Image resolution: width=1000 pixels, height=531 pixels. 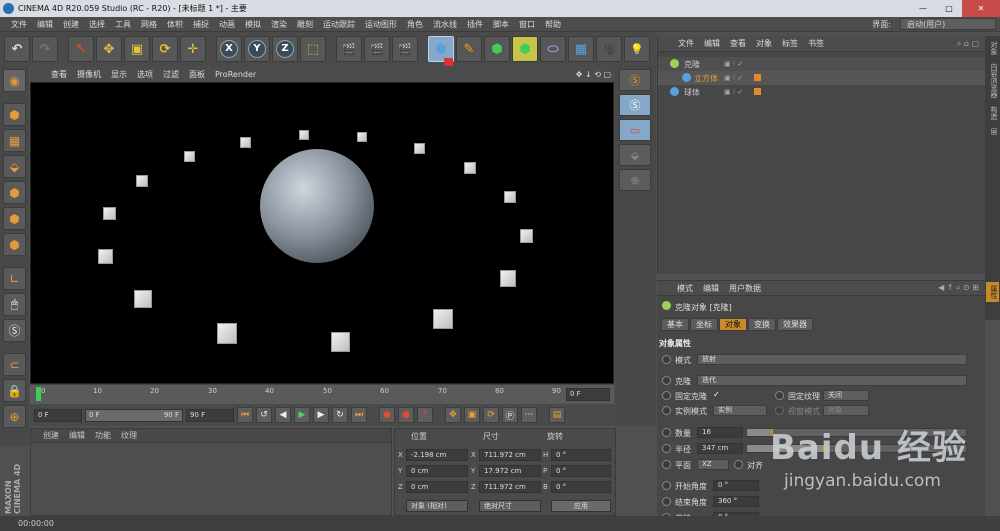 What do you see at coordinates (425, 415) in the screenshot?
I see `keyframe-selection-icon: ?` at bounding box center [425, 415].